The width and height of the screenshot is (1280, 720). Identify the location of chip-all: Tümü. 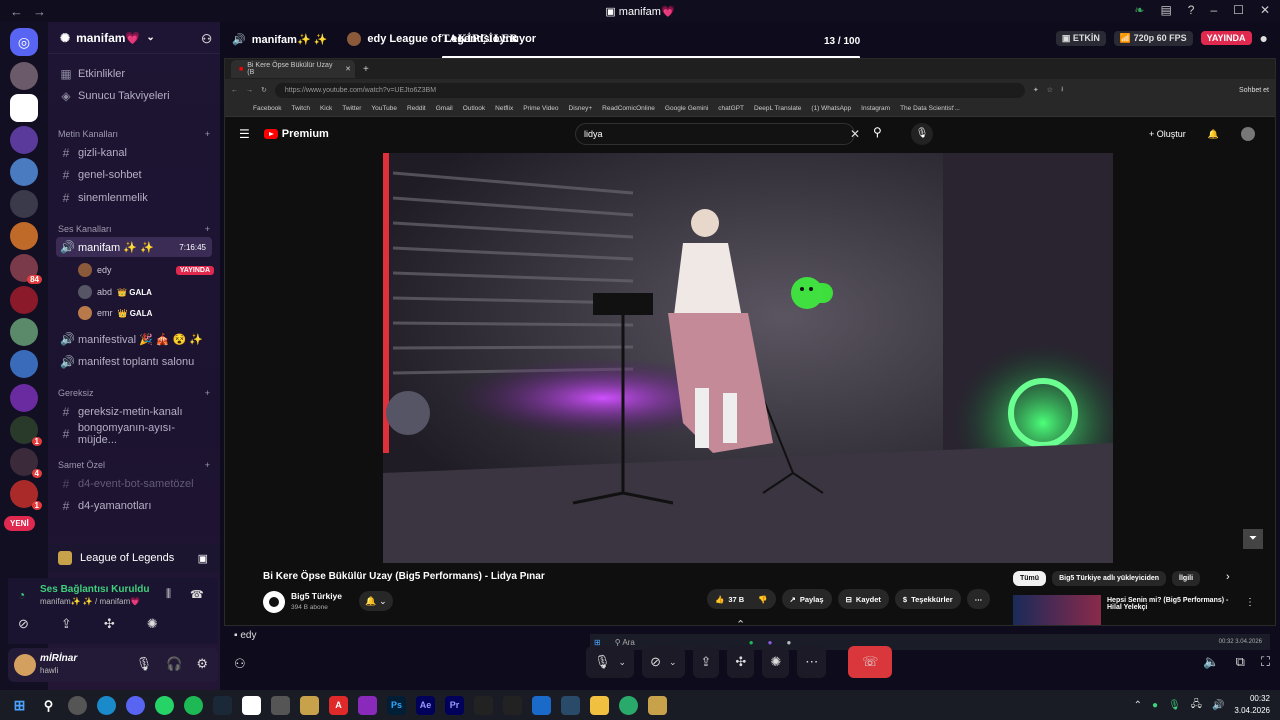
(1030, 578).